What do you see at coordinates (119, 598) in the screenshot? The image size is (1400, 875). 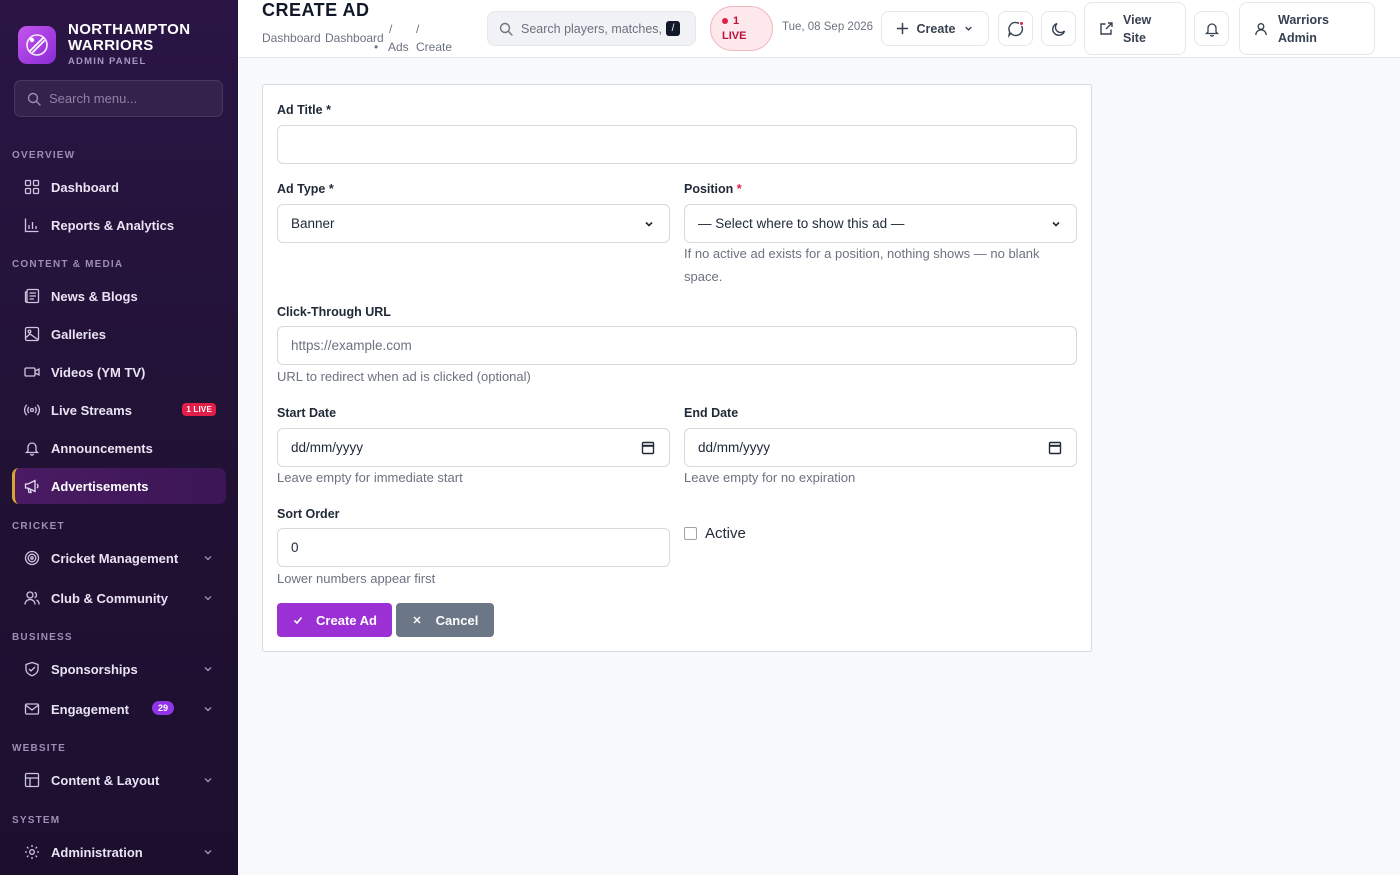 I see `sidebar-item-club-community: Club & Community` at bounding box center [119, 598].